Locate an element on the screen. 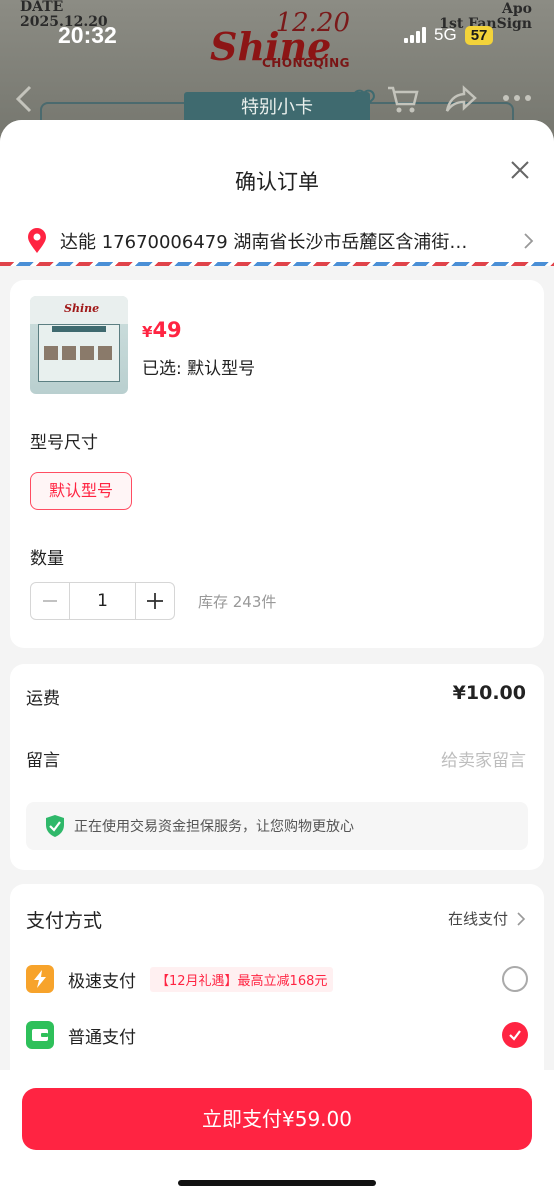  quantity-stepper: 1 is located at coordinates (102, 601).